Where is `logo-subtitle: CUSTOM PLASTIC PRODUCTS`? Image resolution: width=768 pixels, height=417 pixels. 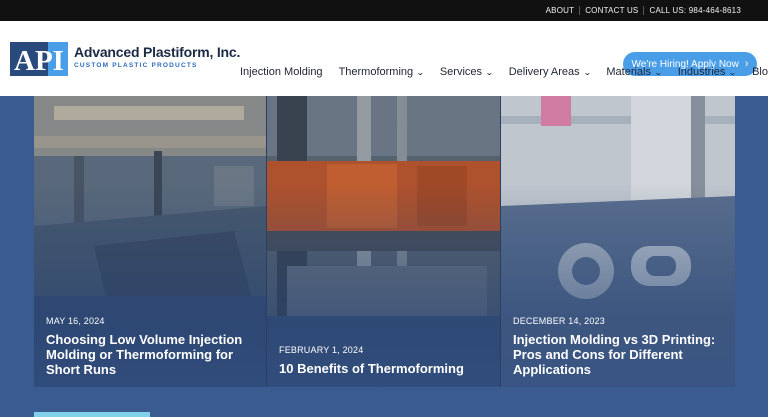 logo-subtitle: CUSTOM PLASTIC PRODUCTS is located at coordinates (136, 65).